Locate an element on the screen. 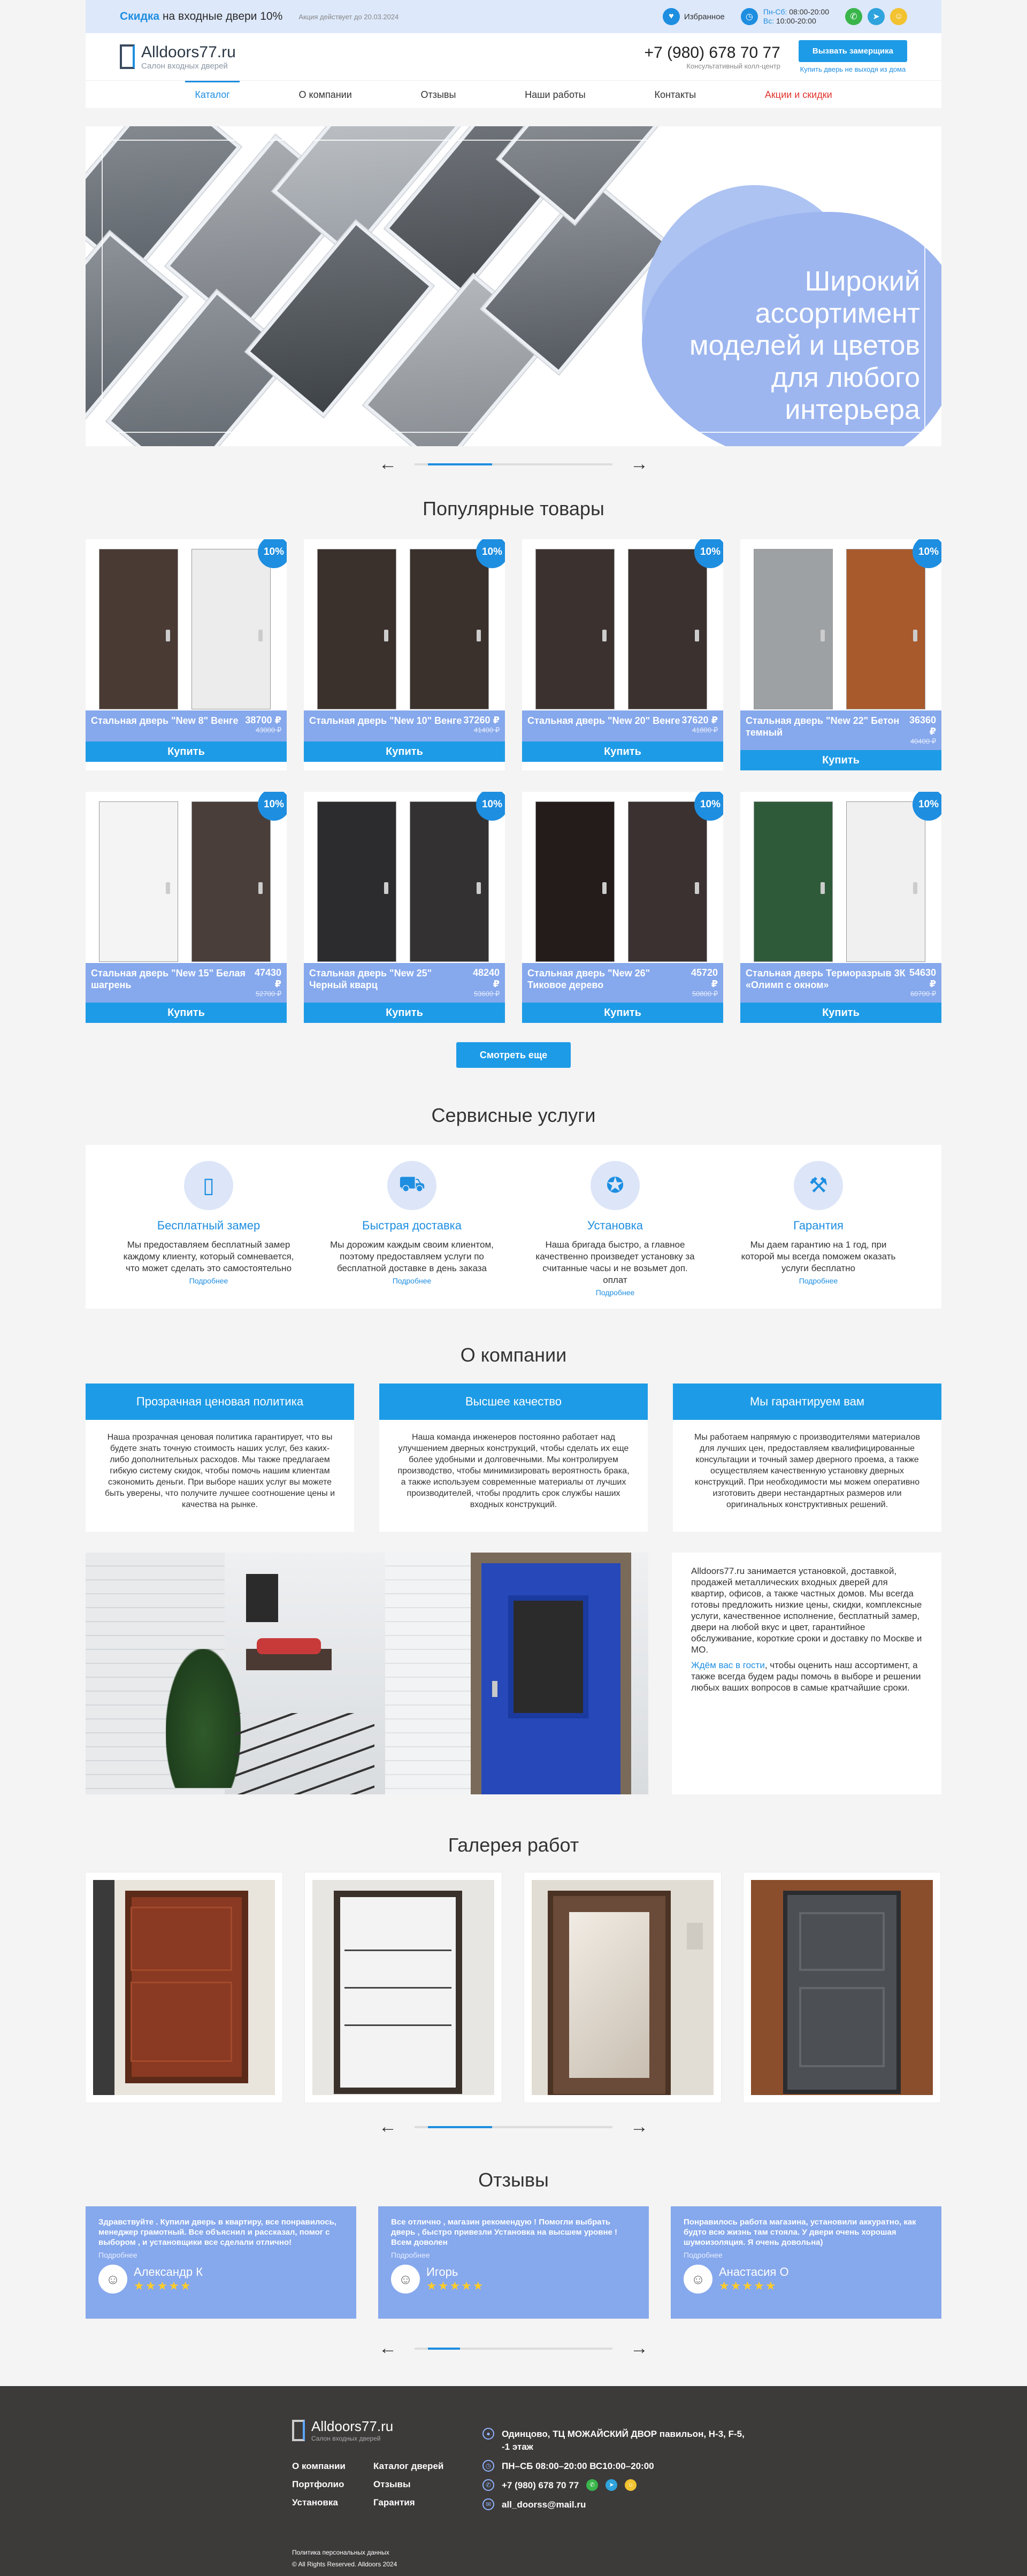  service-title: Установка is located at coordinates (615, 1225).